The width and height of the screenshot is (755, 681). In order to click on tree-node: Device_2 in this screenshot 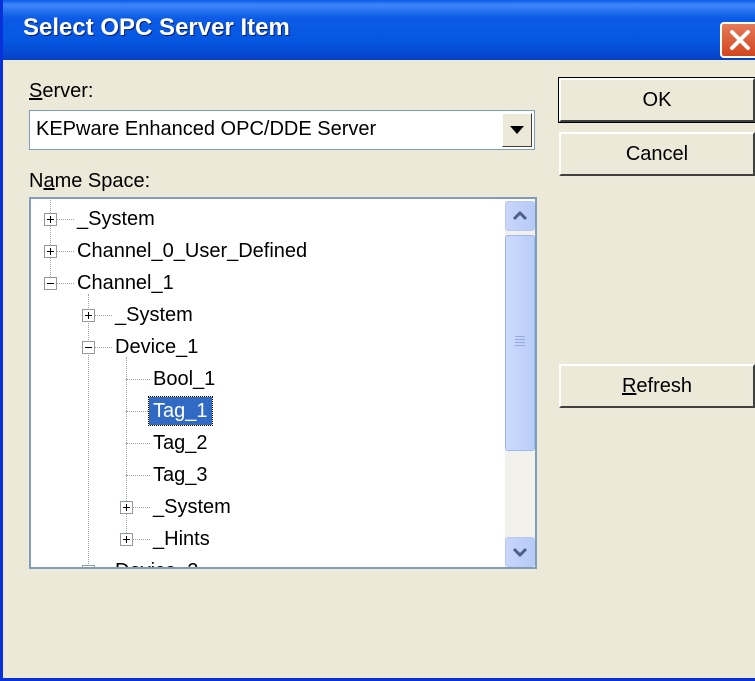, I will do `click(156, 562)`.